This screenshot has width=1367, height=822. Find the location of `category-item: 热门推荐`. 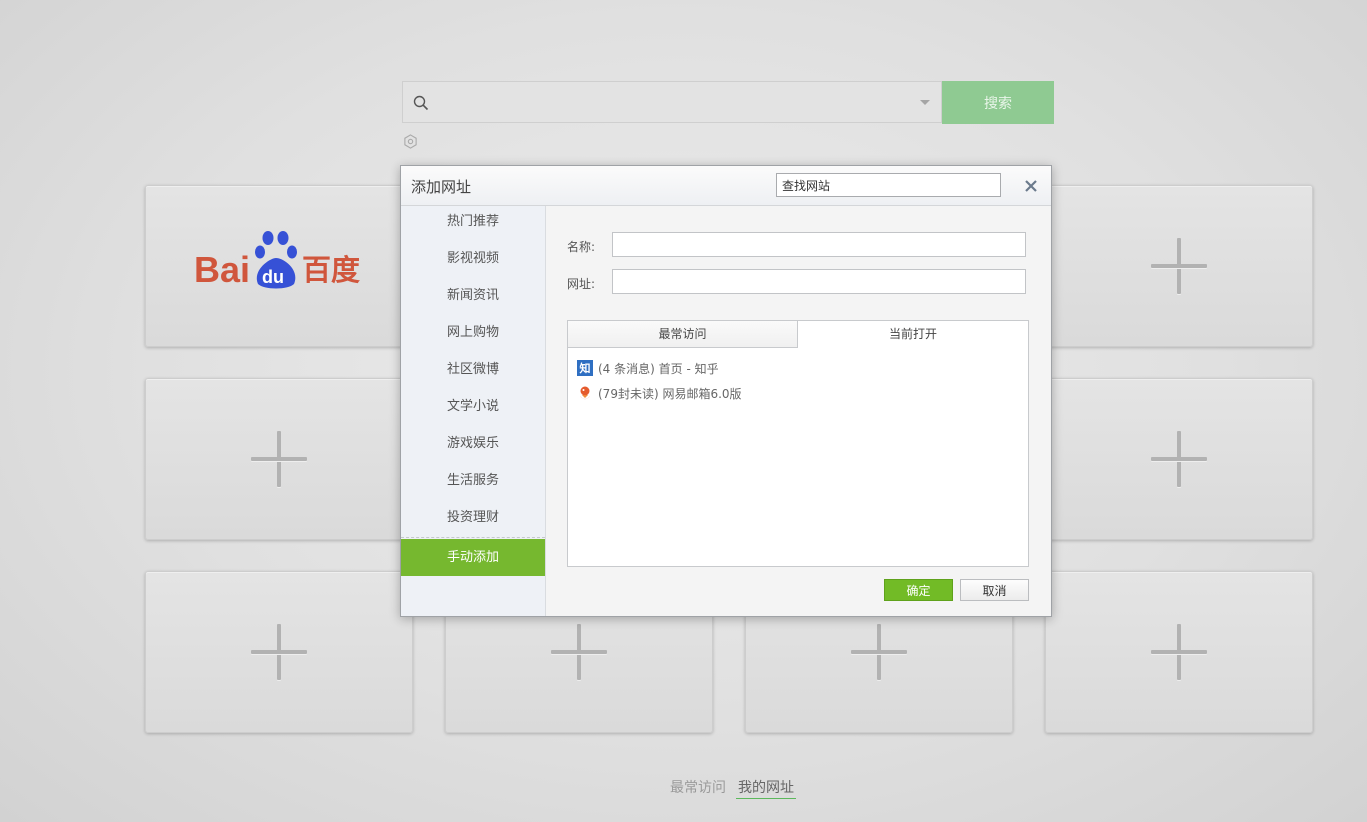

category-item: 热门推荐 is located at coordinates (473, 221).